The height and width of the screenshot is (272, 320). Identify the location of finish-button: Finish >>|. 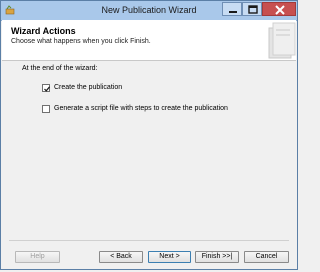
(217, 257).